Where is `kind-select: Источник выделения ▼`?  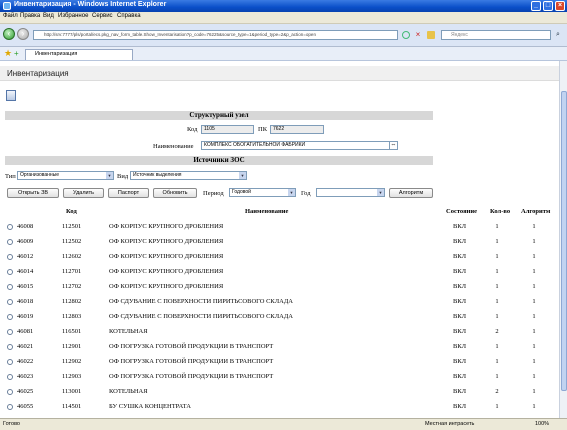
kind-select: Источник выделения ▼ is located at coordinates (188, 175).